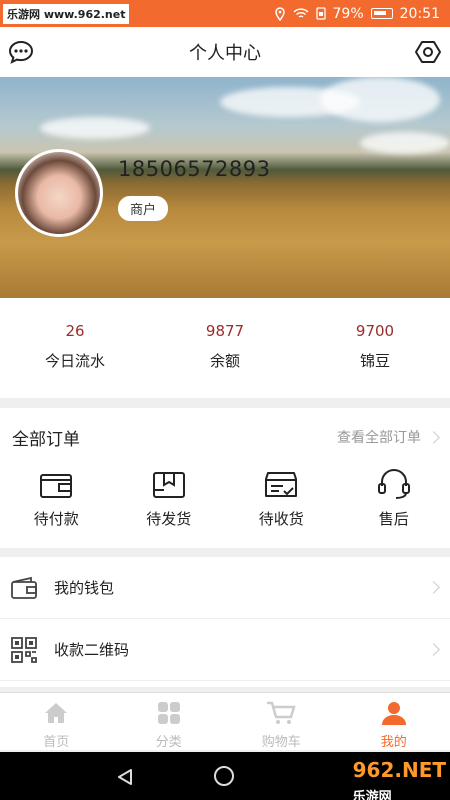 The width and height of the screenshot is (450, 800). Describe the element at coordinates (348, 13) in the screenshot. I see `battery-percent: 79%` at that location.